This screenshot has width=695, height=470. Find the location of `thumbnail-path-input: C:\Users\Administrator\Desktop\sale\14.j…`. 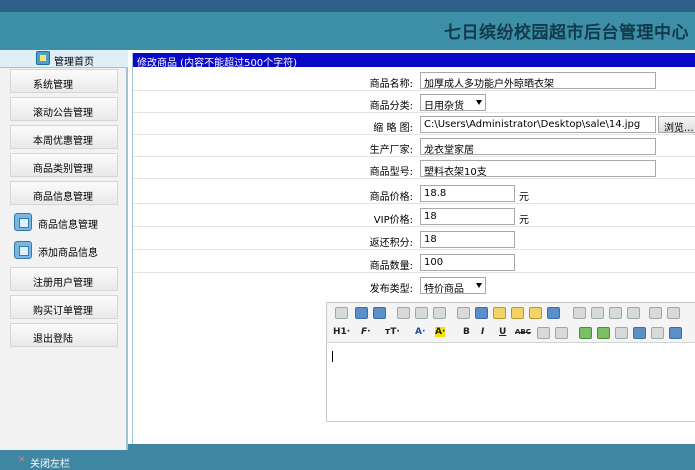

thumbnail-path-input: C:\Users\Administrator\Desktop\sale\14.j… is located at coordinates (538, 124).